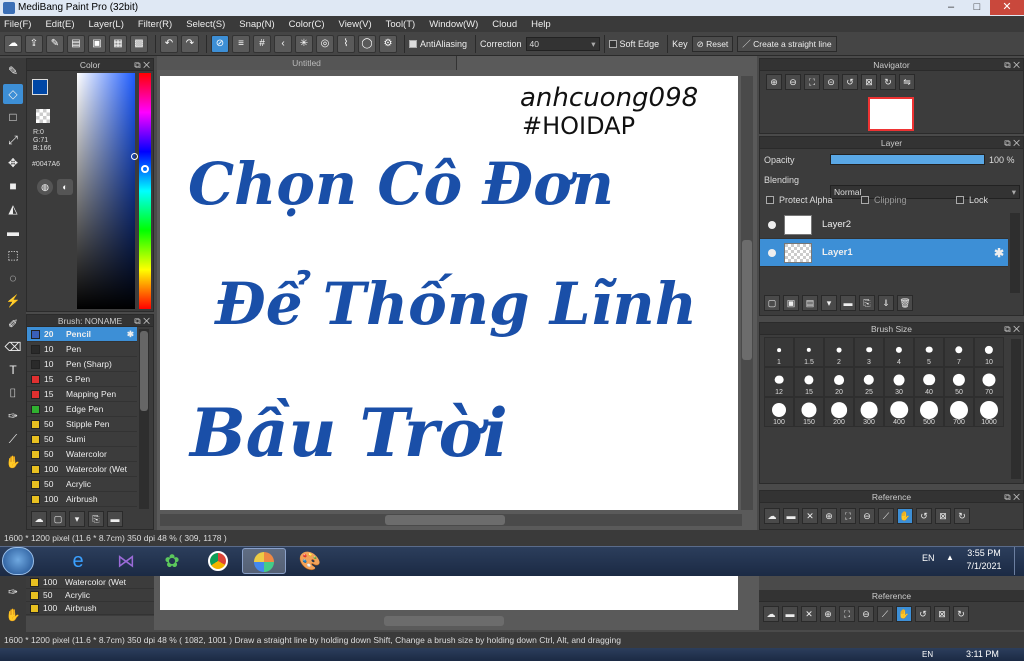 The width and height of the screenshot is (1024, 661). I want to click on antialias-checkbox, so click(413, 43).